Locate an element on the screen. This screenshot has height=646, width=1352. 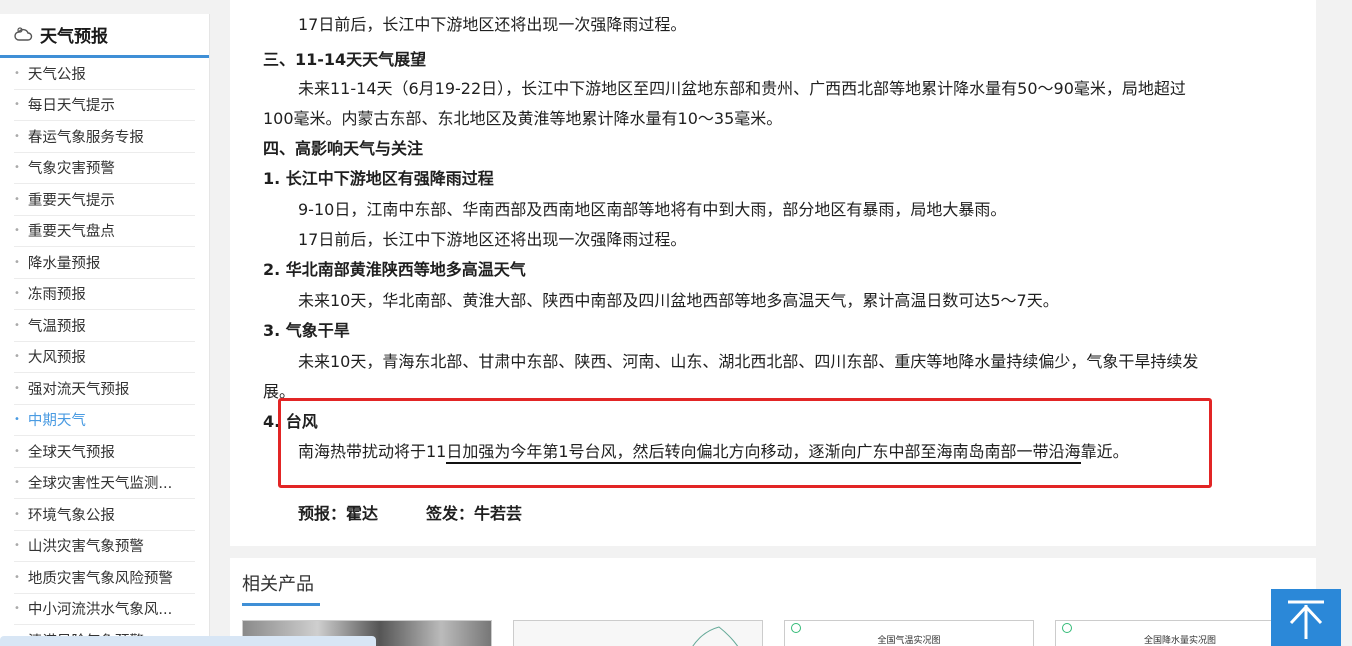
paragraph: 100毫米。内蒙古东部、东北地区及黄淮等地累计降水量有10～35毫米。 is located at coordinates (523, 118).